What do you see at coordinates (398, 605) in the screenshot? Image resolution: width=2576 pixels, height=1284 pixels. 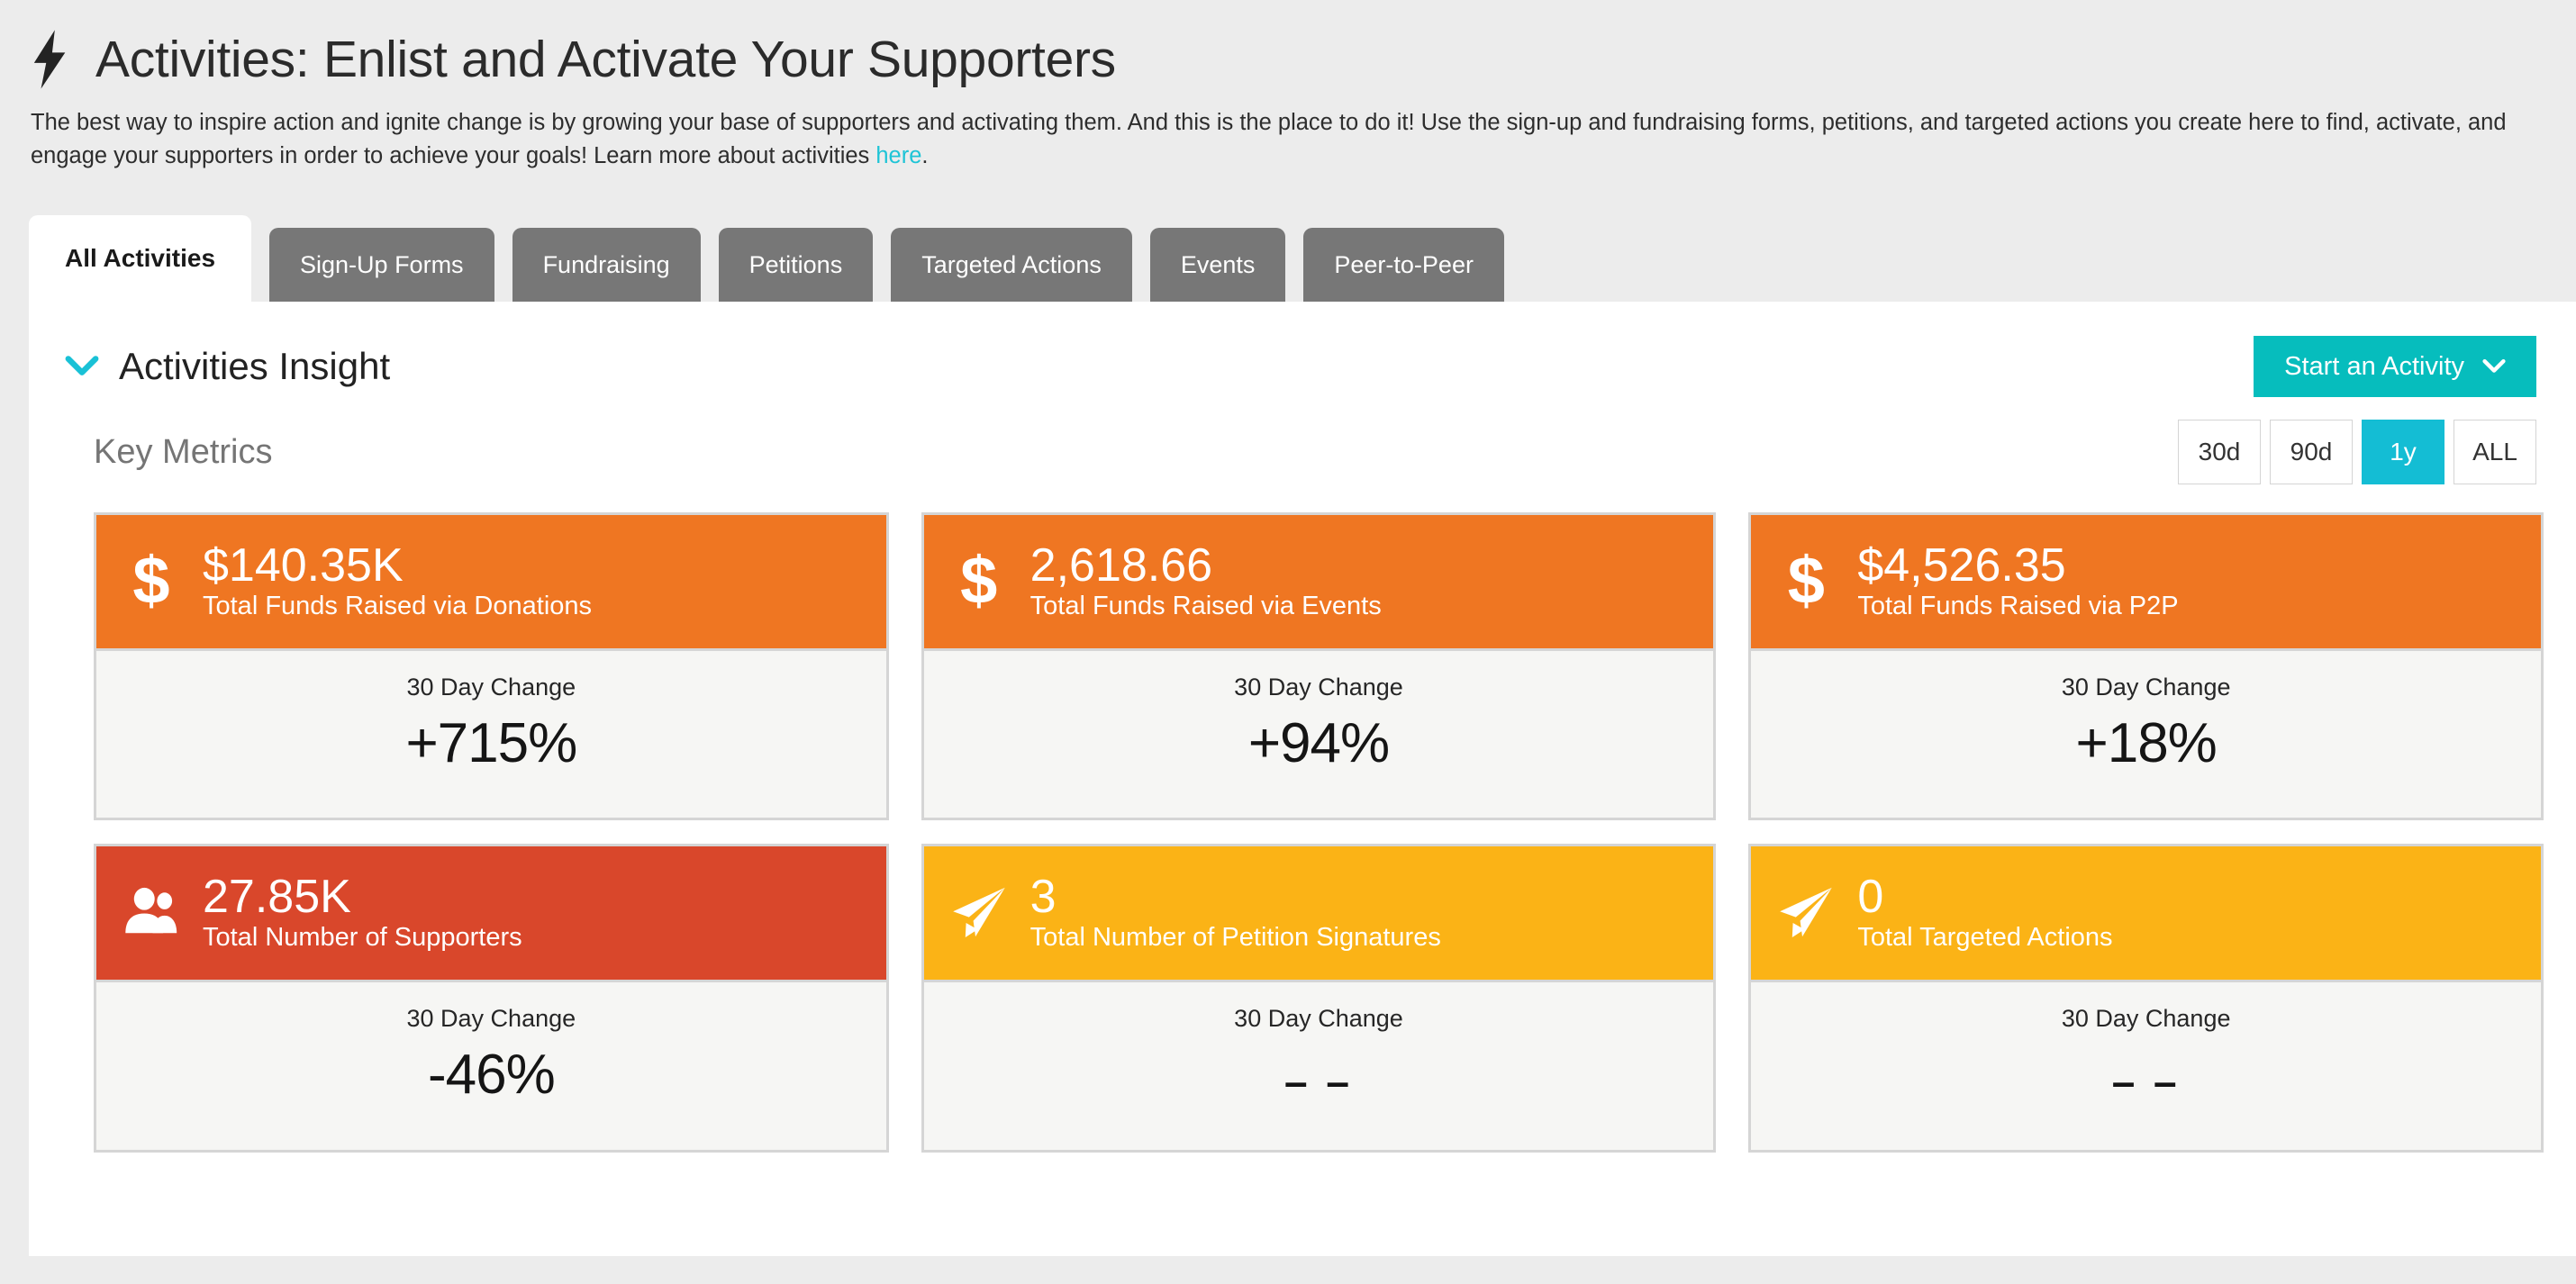 I see `metric-label: Total Funds Raised via Donations` at bounding box center [398, 605].